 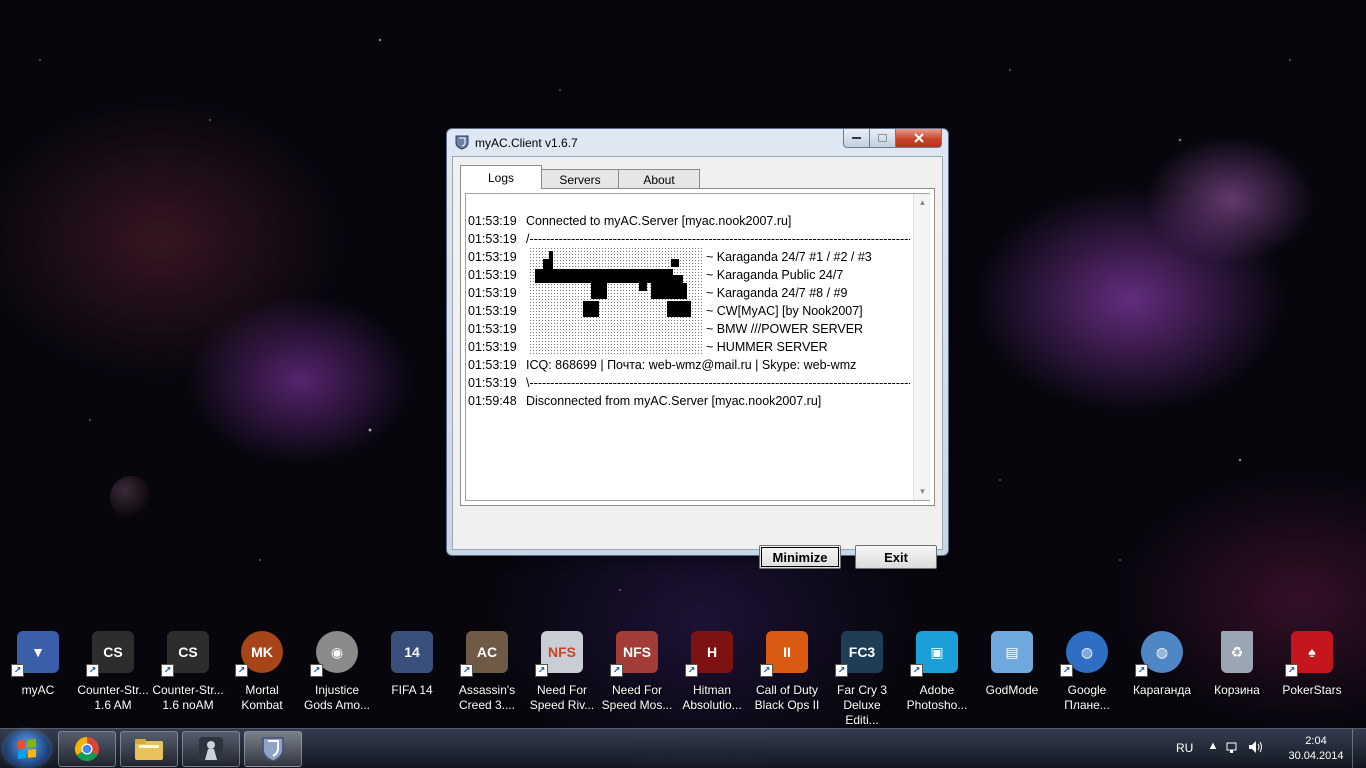 I want to click on windows-logo-icon, so click(x=27, y=749).